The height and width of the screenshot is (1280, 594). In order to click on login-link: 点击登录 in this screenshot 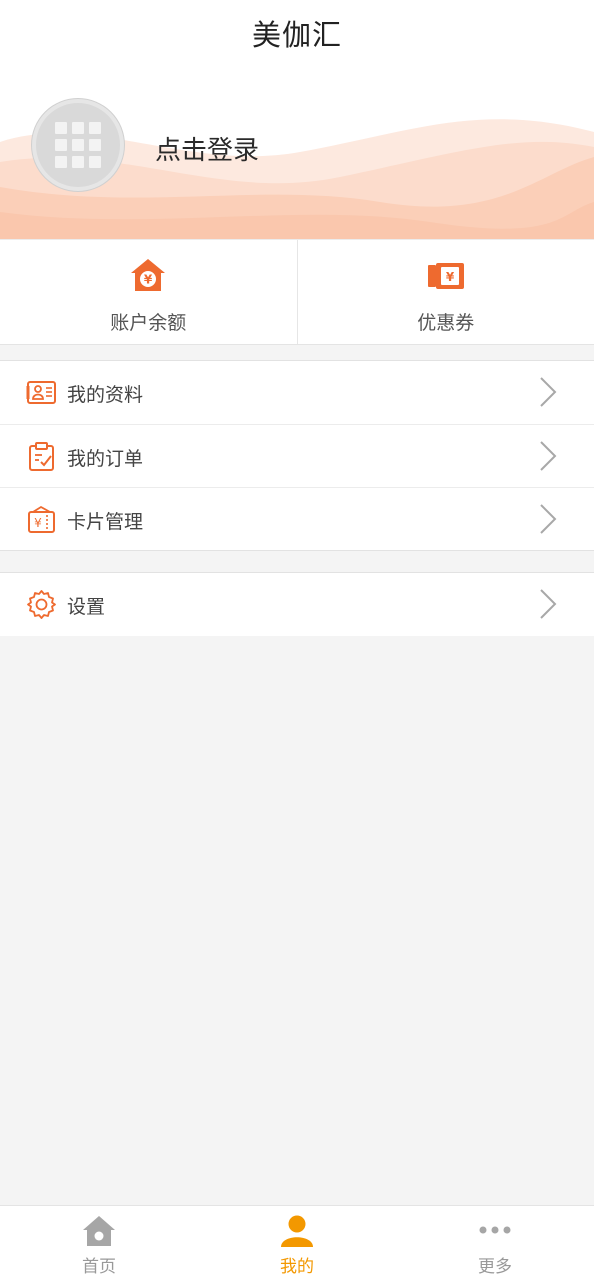, I will do `click(207, 148)`.